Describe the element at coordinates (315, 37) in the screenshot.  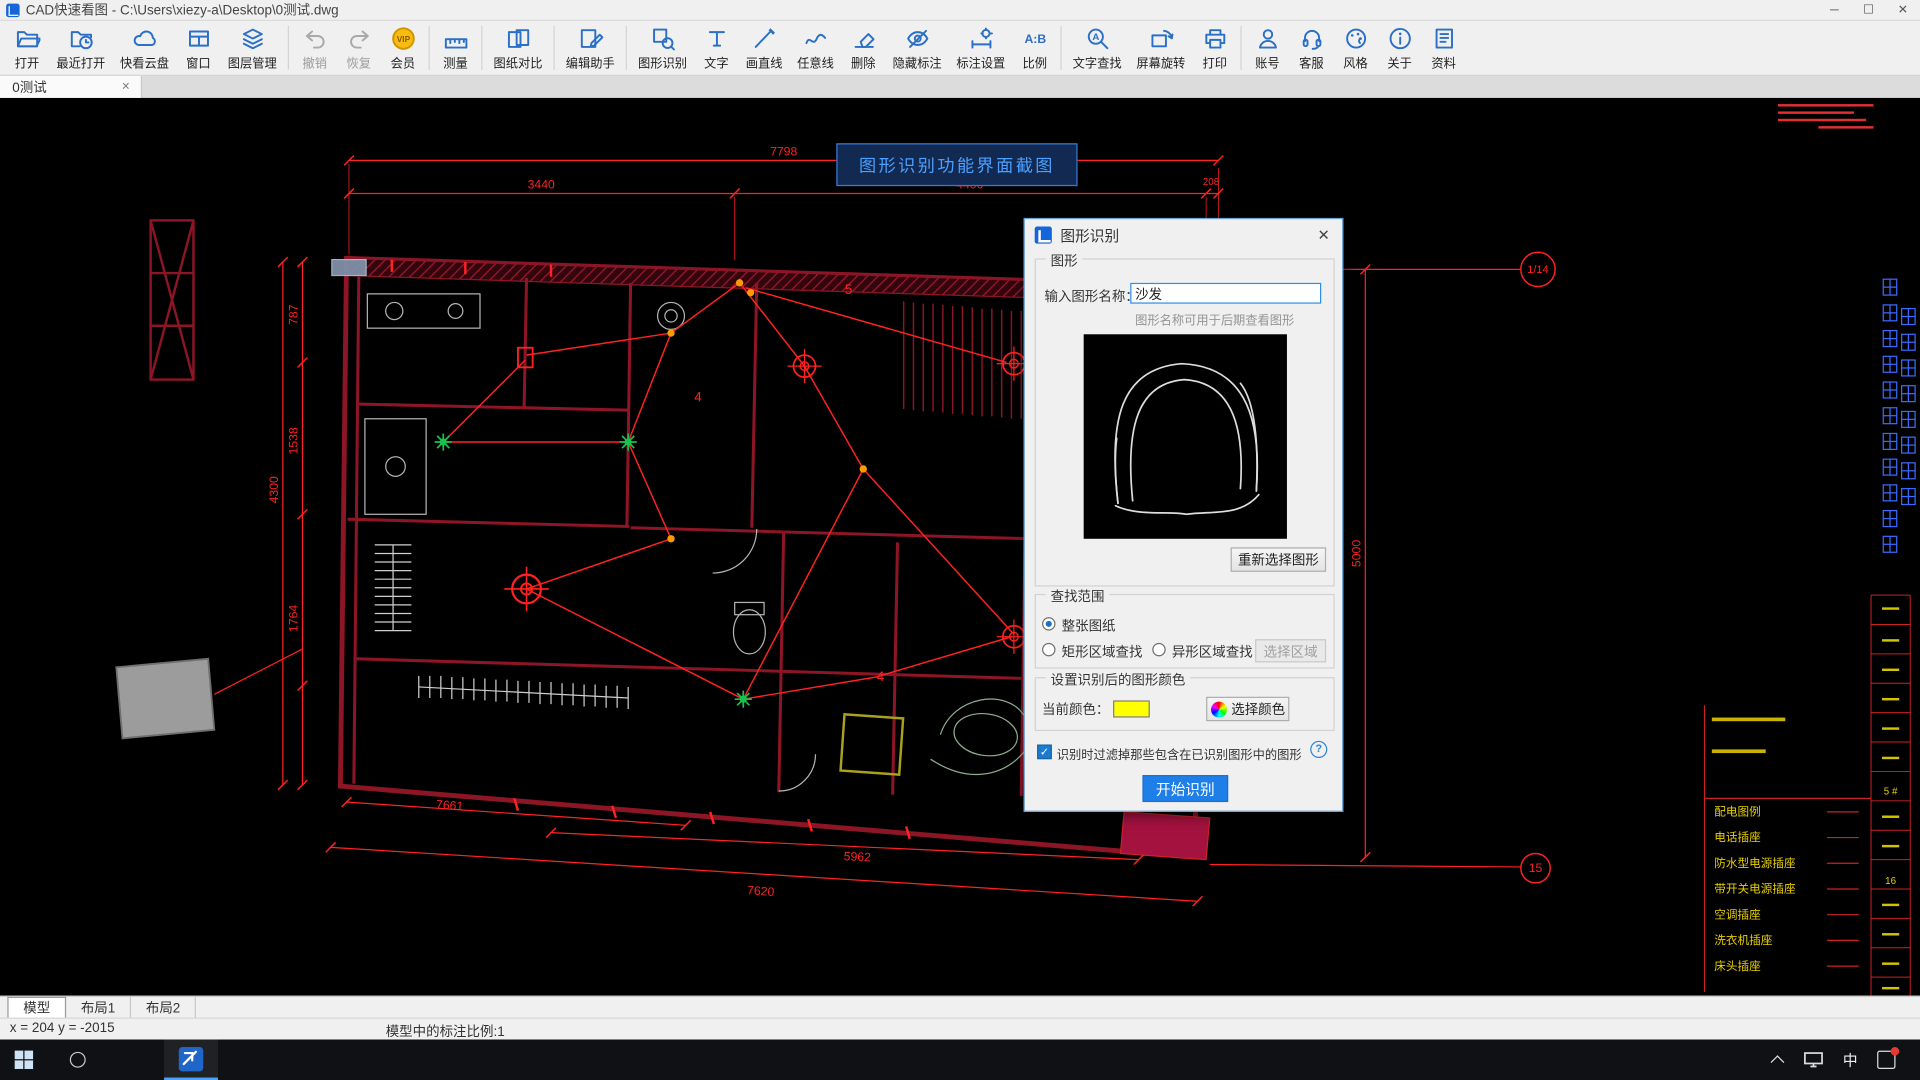
I see `undo-icon` at that location.